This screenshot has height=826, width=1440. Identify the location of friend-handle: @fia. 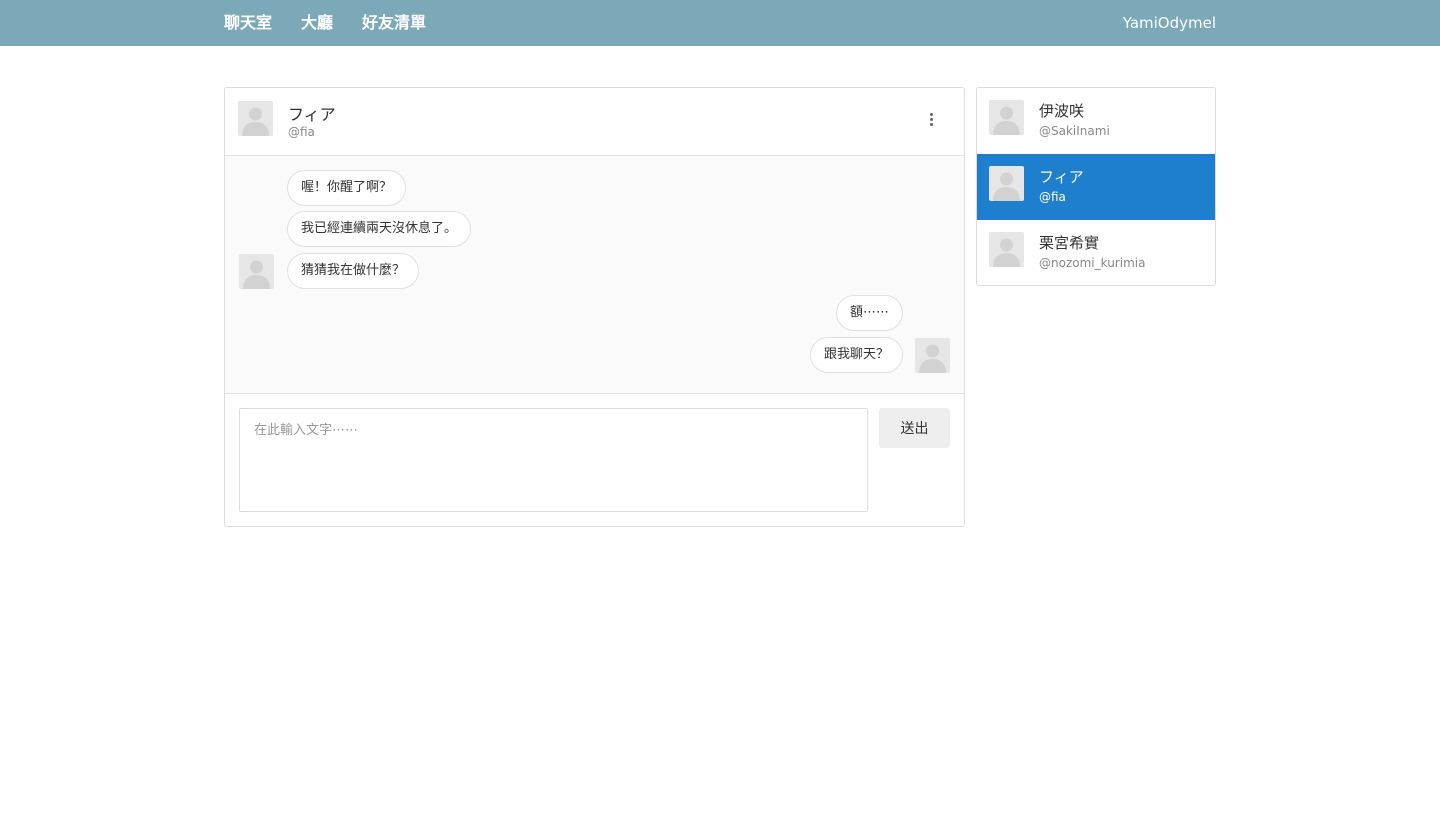
(1052, 197).